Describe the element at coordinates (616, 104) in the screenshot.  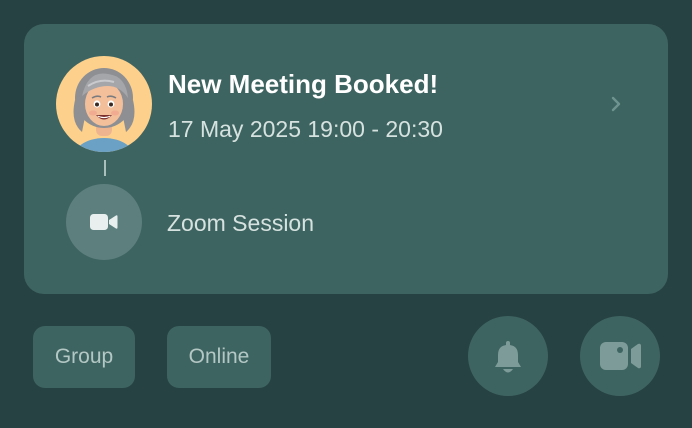
I see `chevron-right-icon` at that location.